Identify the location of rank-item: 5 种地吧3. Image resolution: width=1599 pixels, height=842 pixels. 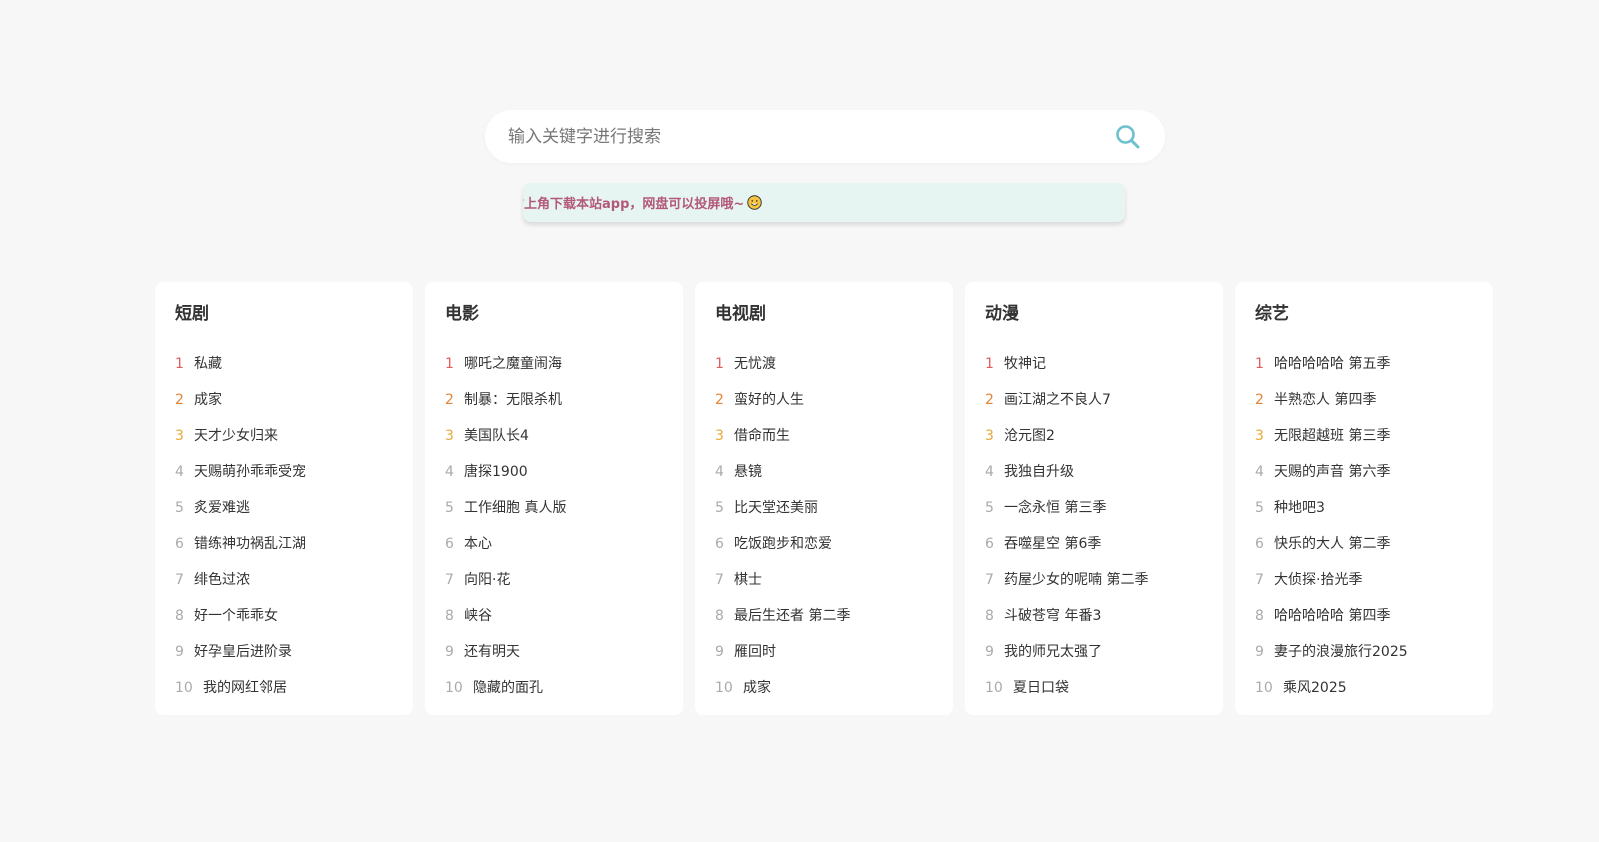
(1374, 508).